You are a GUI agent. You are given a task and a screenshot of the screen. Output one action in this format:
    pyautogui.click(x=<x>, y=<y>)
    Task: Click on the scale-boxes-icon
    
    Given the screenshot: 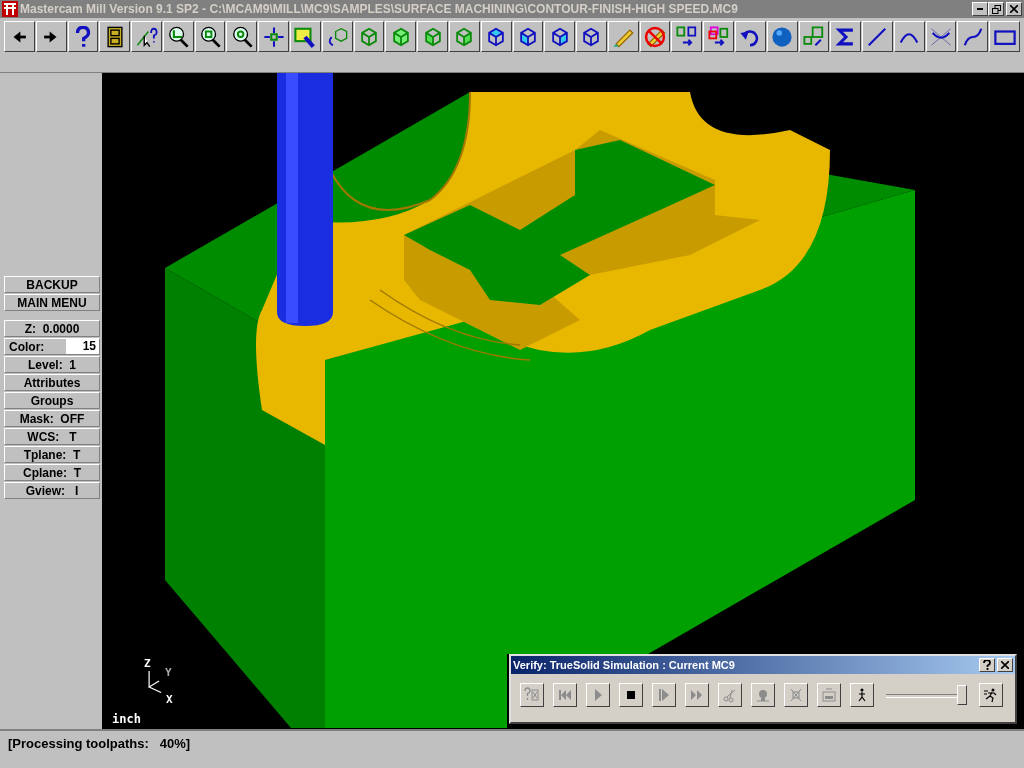 What is the action you would take?
    pyautogui.click(x=813, y=36)
    